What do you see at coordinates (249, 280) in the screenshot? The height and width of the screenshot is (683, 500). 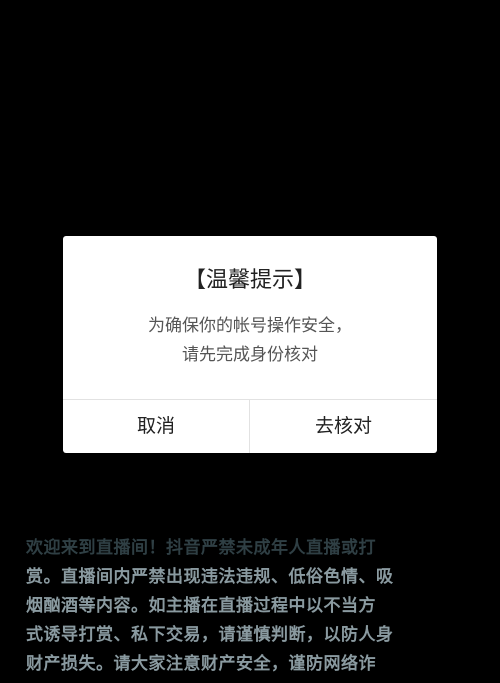 I see `dialog-title: 【温馨提示】` at bounding box center [249, 280].